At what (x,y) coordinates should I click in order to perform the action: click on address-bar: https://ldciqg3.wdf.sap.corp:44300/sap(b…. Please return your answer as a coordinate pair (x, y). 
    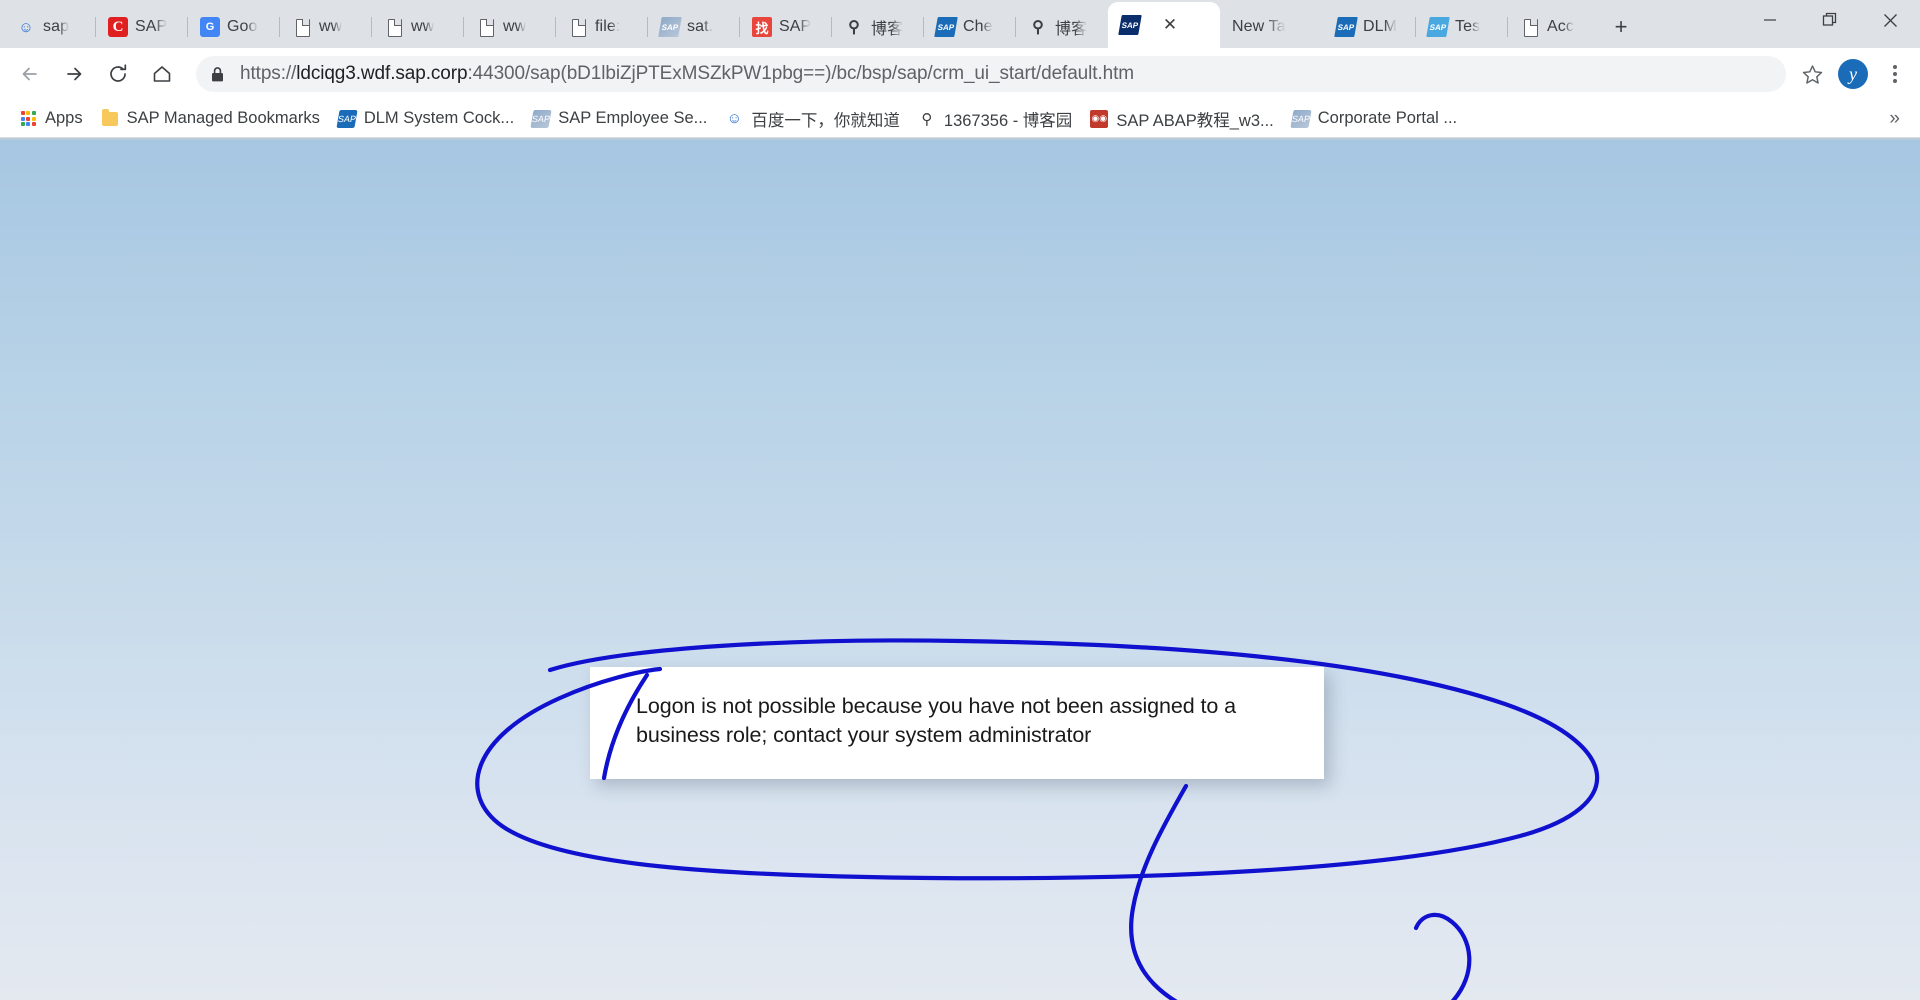
    Looking at the image, I should click on (991, 74).